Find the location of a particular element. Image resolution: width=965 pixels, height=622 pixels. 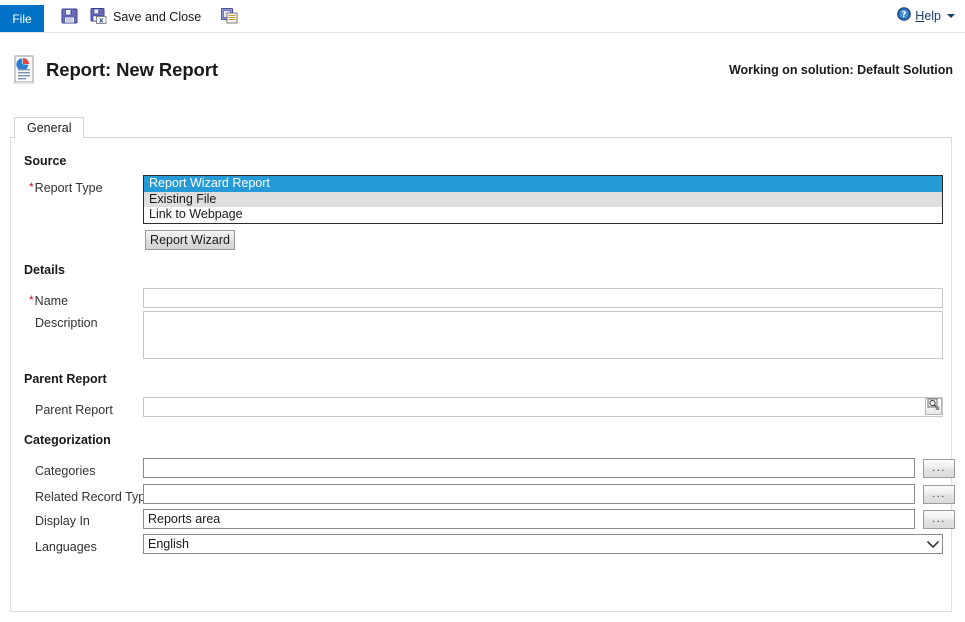

floppy-disk-icon is located at coordinates (69, 17).